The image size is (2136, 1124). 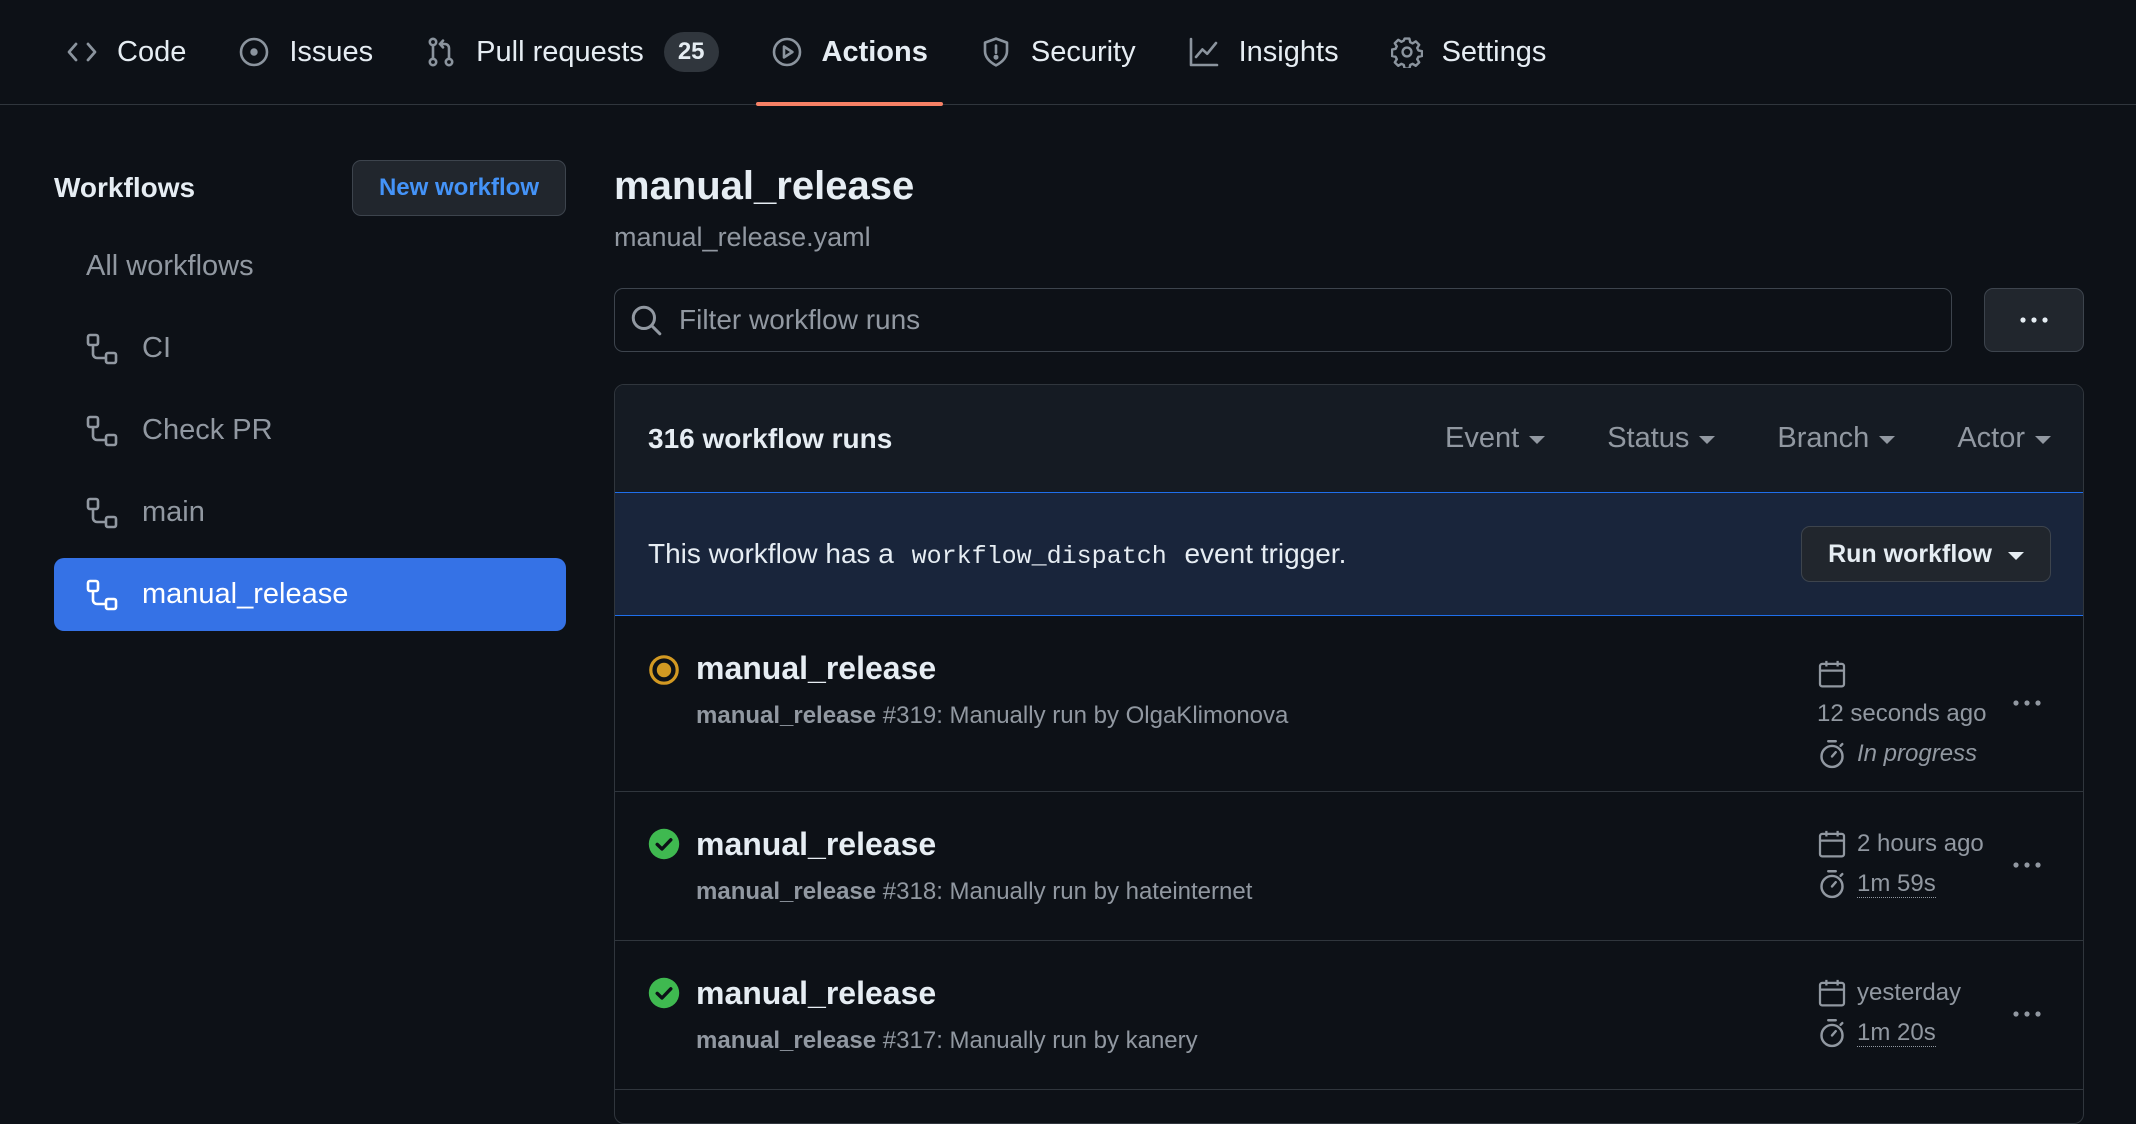 I want to click on workflow-menu-button, so click(x=2034, y=320).